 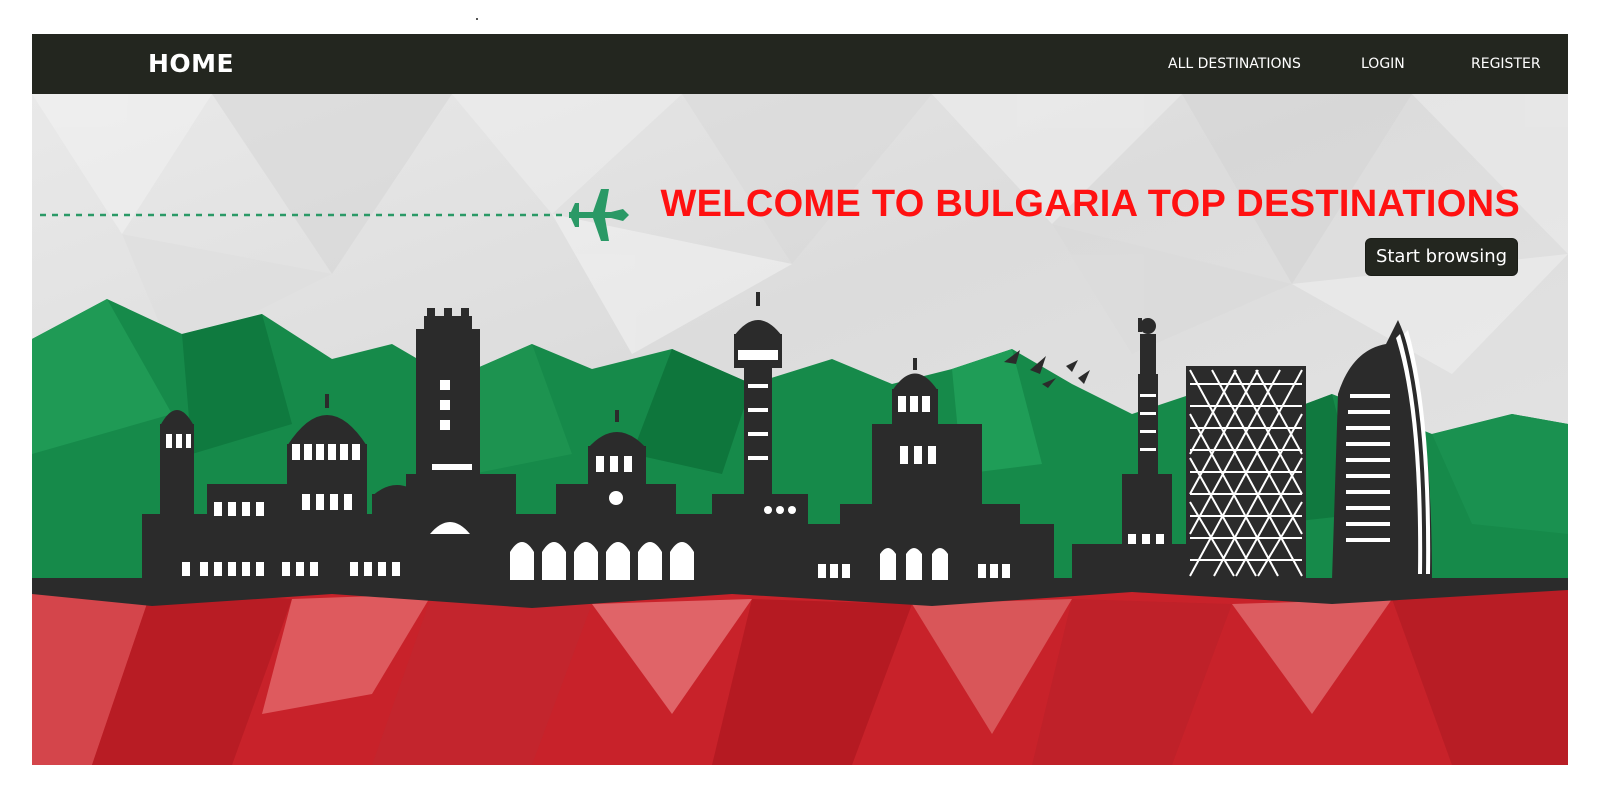 I want to click on register-link: REGISTER, so click(x=1506, y=64).